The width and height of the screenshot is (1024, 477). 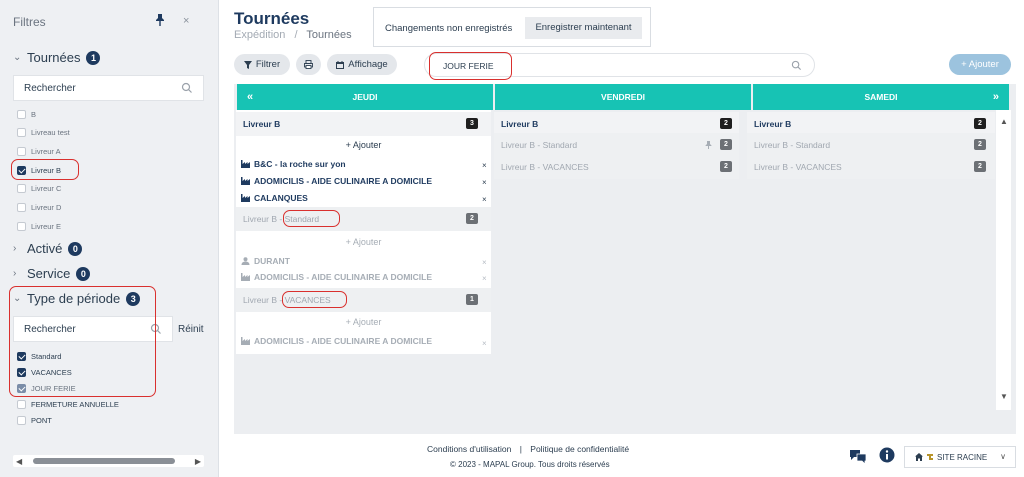 I want to click on list-item: Standard, so click(x=39, y=356).